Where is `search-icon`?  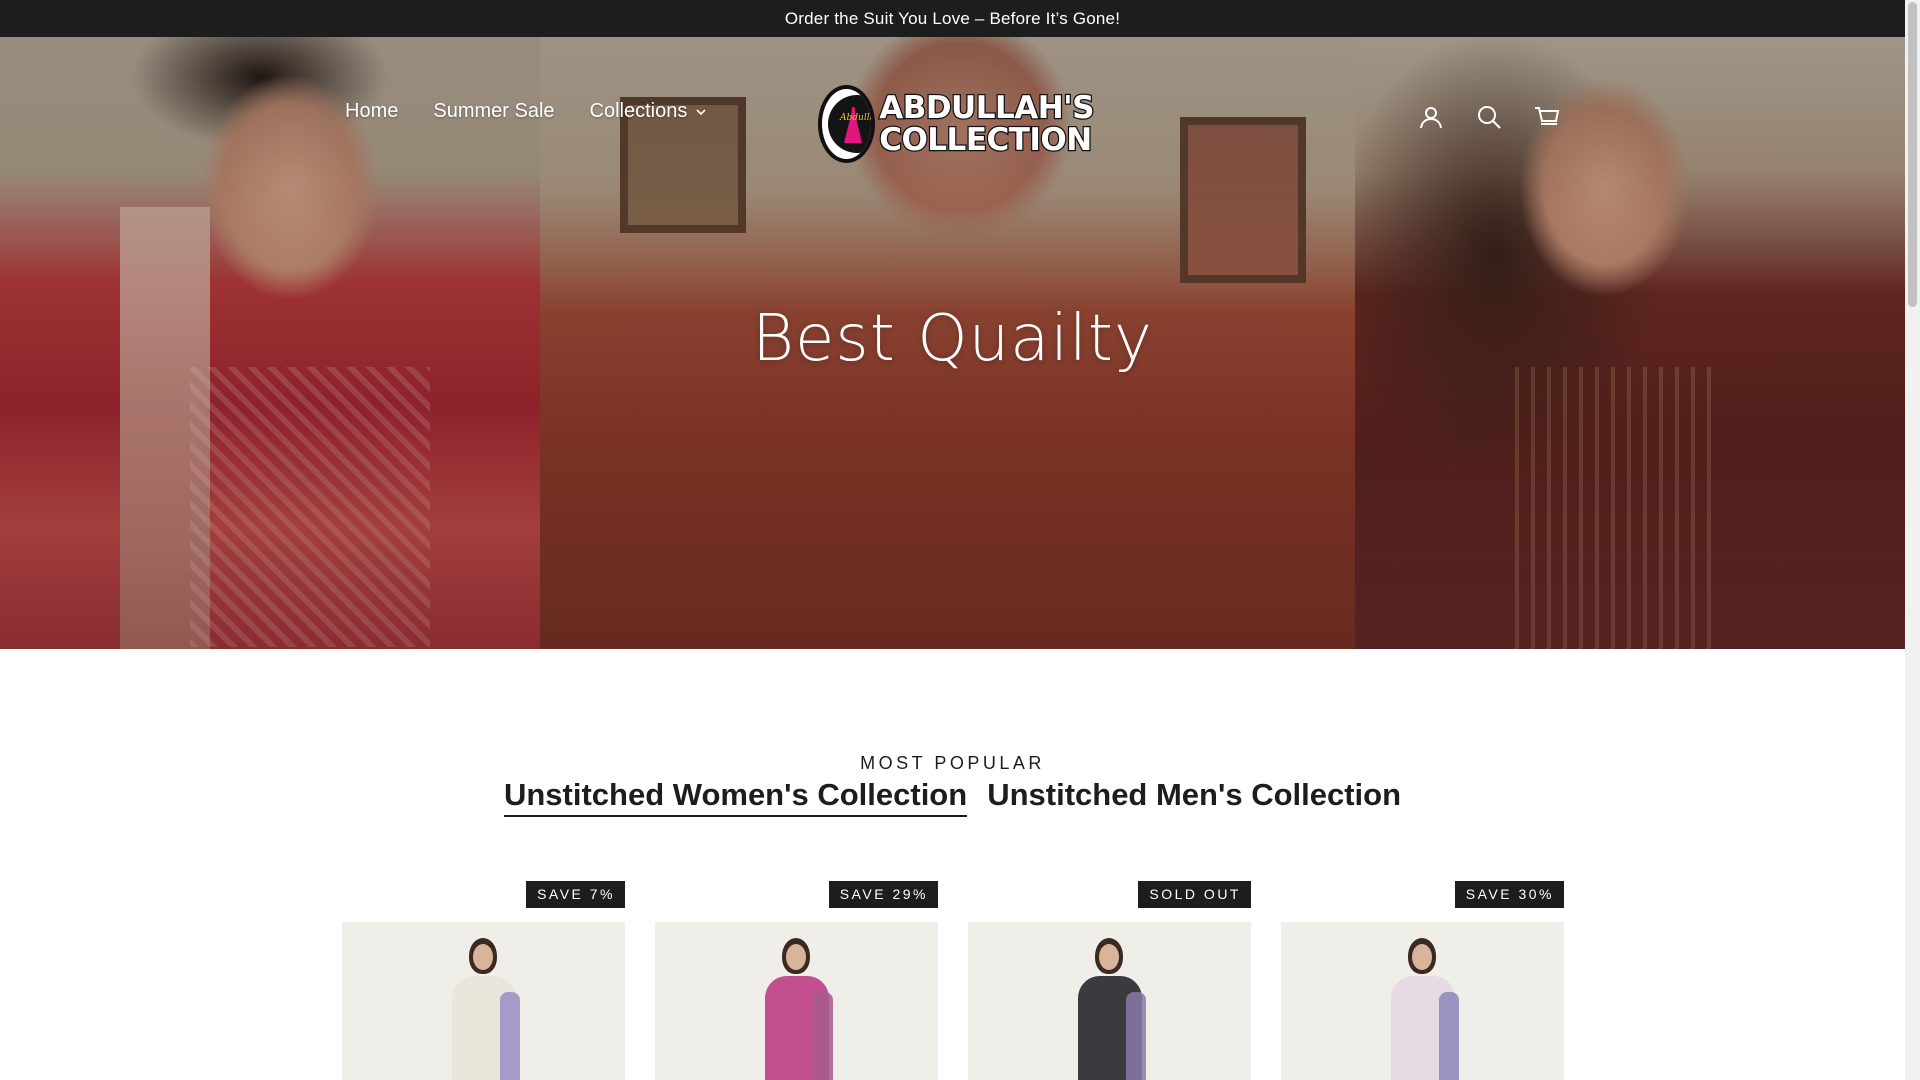 search-icon is located at coordinates (1489, 117).